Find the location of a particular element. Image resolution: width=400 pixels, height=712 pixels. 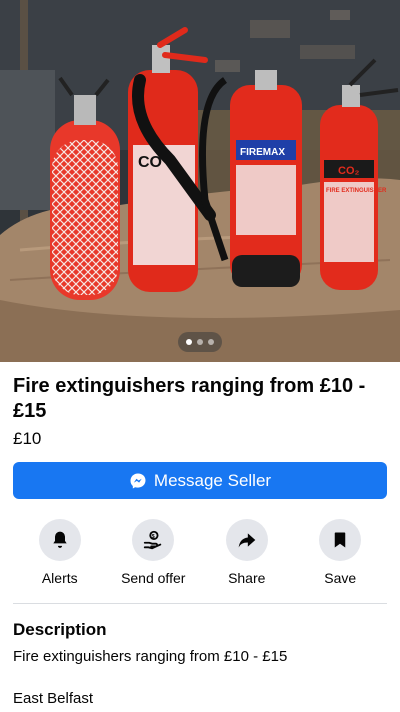

bookmark-icon is located at coordinates (340, 540).